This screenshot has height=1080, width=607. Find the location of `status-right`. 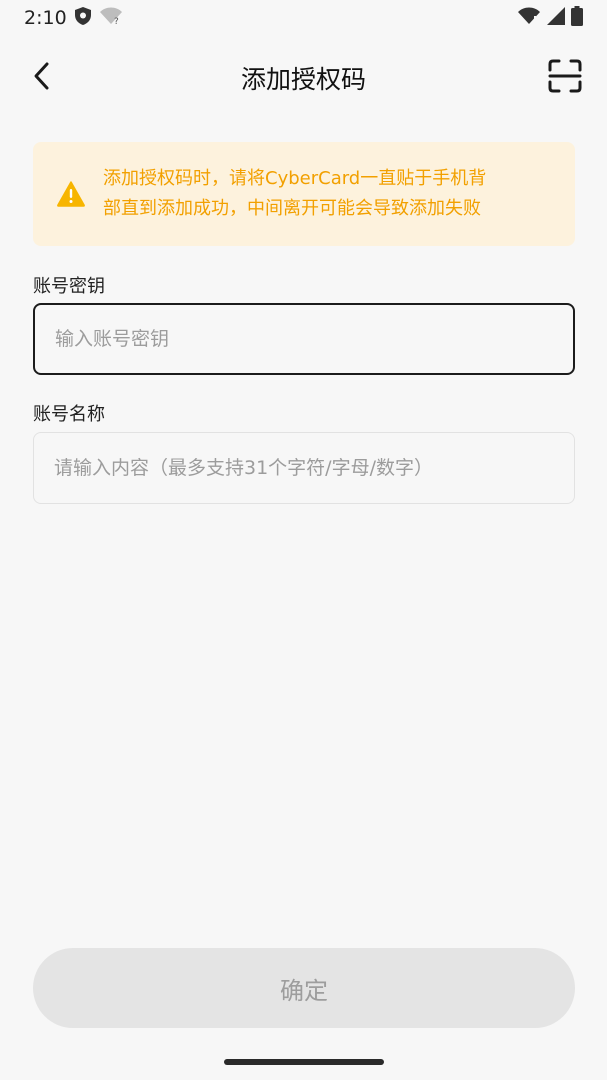

status-right is located at coordinates (550, 18).